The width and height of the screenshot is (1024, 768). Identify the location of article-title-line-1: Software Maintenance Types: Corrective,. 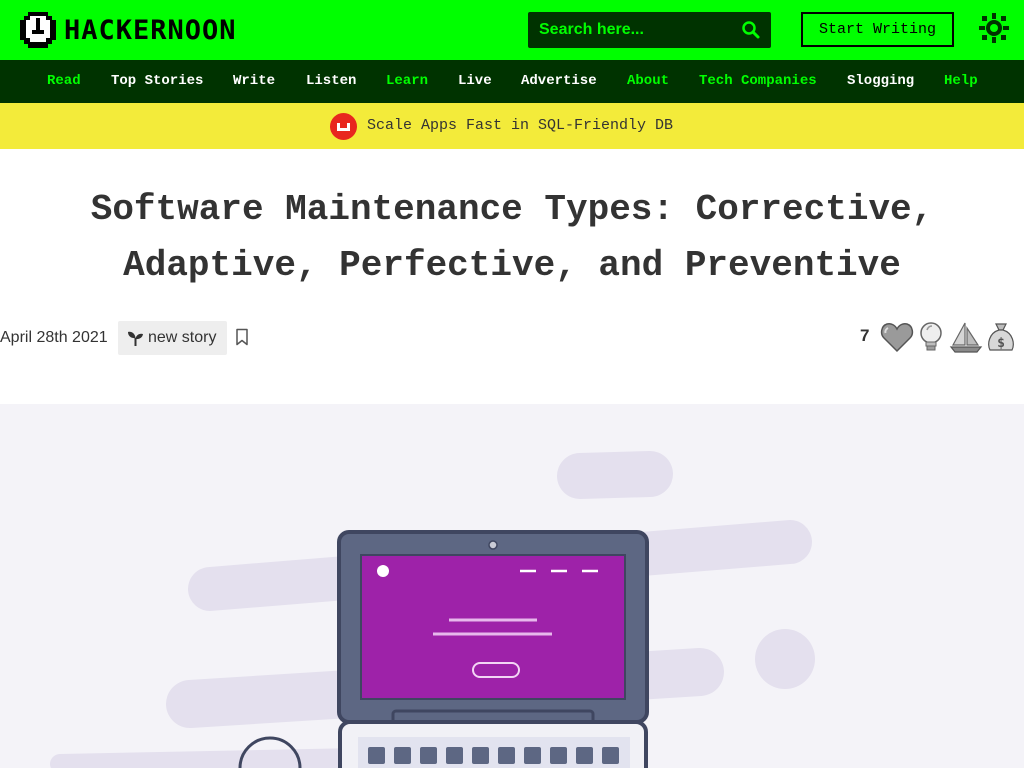
(512, 209).